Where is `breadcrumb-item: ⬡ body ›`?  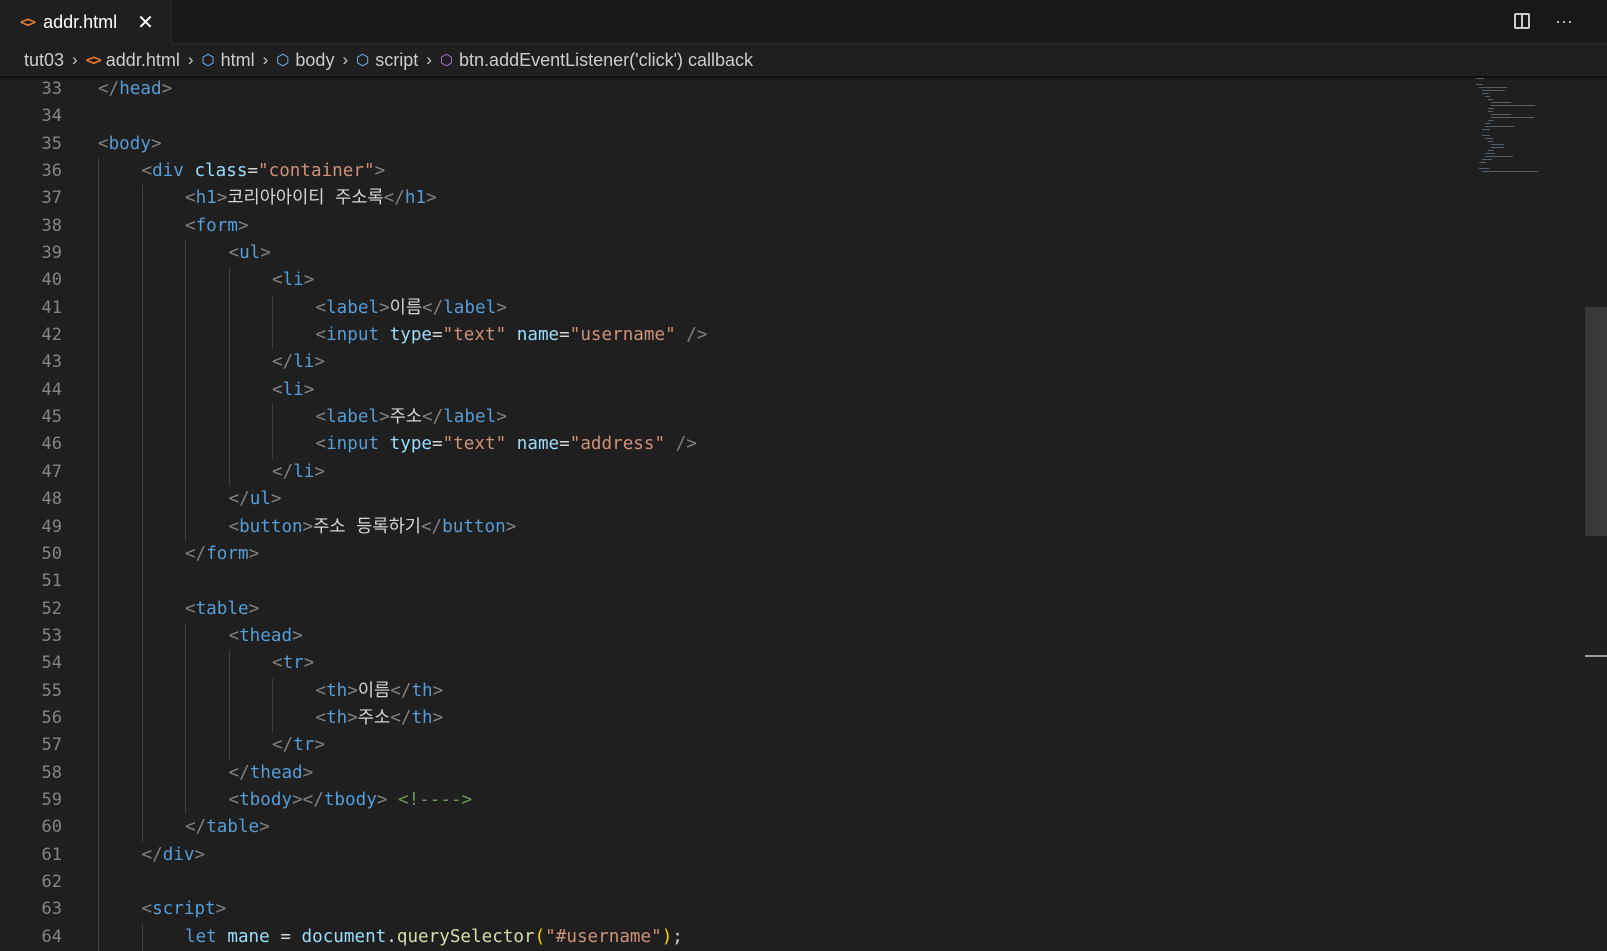
breadcrumb-item: ⬡ body › is located at coordinates (316, 60).